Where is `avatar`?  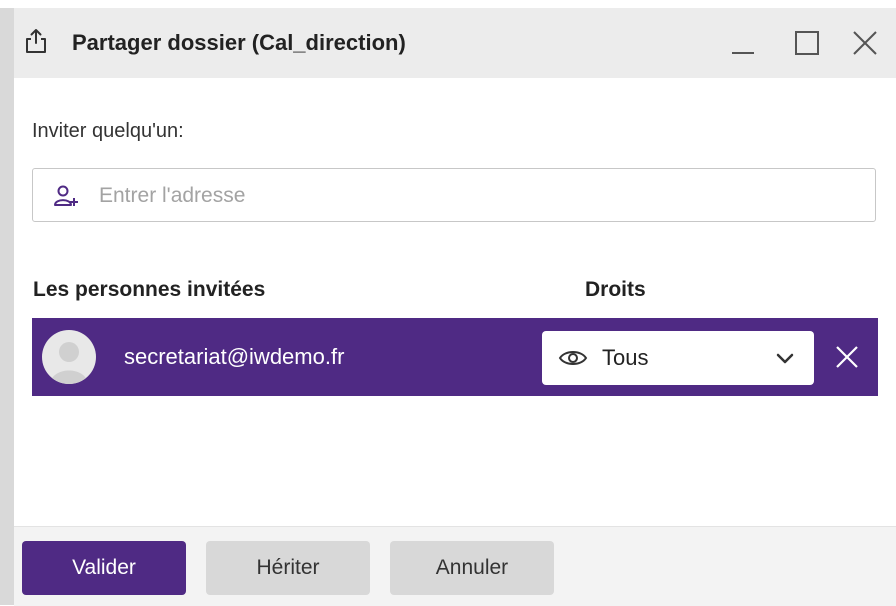 avatar is located at coordinates (69, 357).